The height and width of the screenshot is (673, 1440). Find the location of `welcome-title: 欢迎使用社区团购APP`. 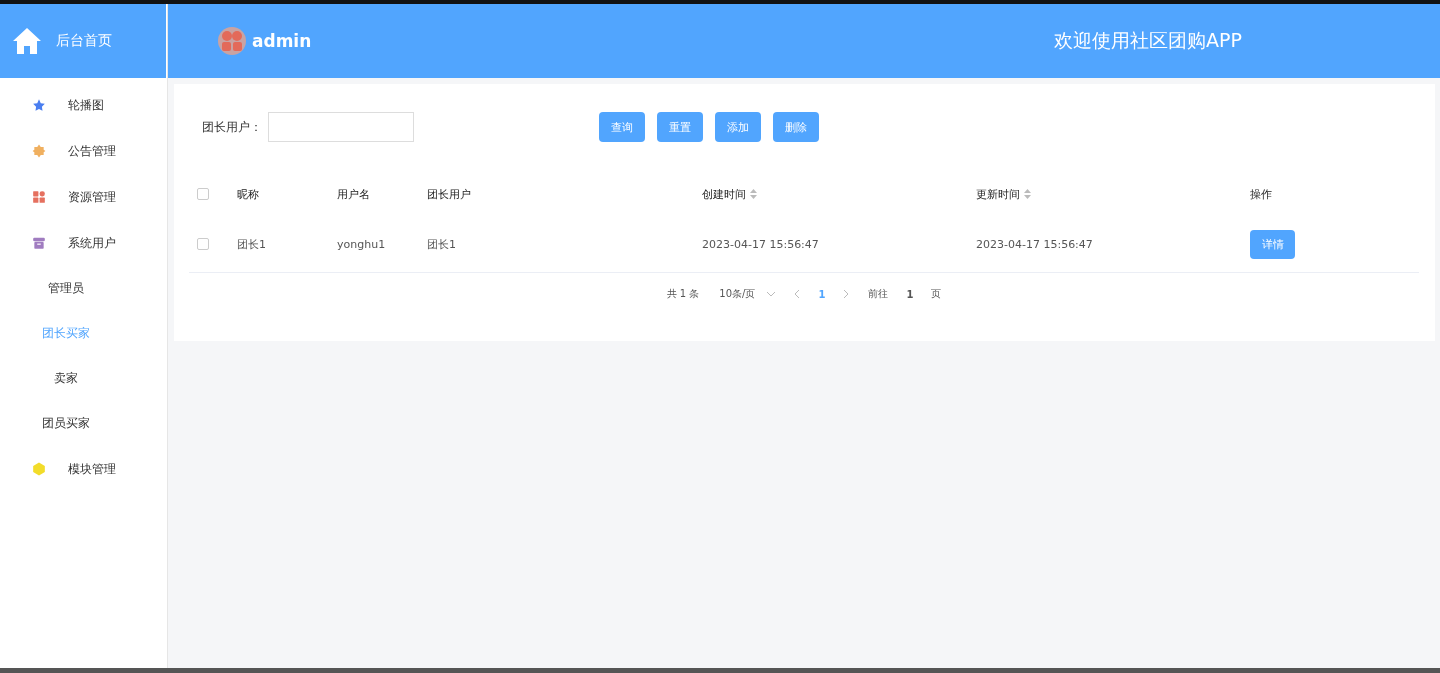

welcome-title: 欢迎使用社区团购APP is located at coordinates (1148, 40).